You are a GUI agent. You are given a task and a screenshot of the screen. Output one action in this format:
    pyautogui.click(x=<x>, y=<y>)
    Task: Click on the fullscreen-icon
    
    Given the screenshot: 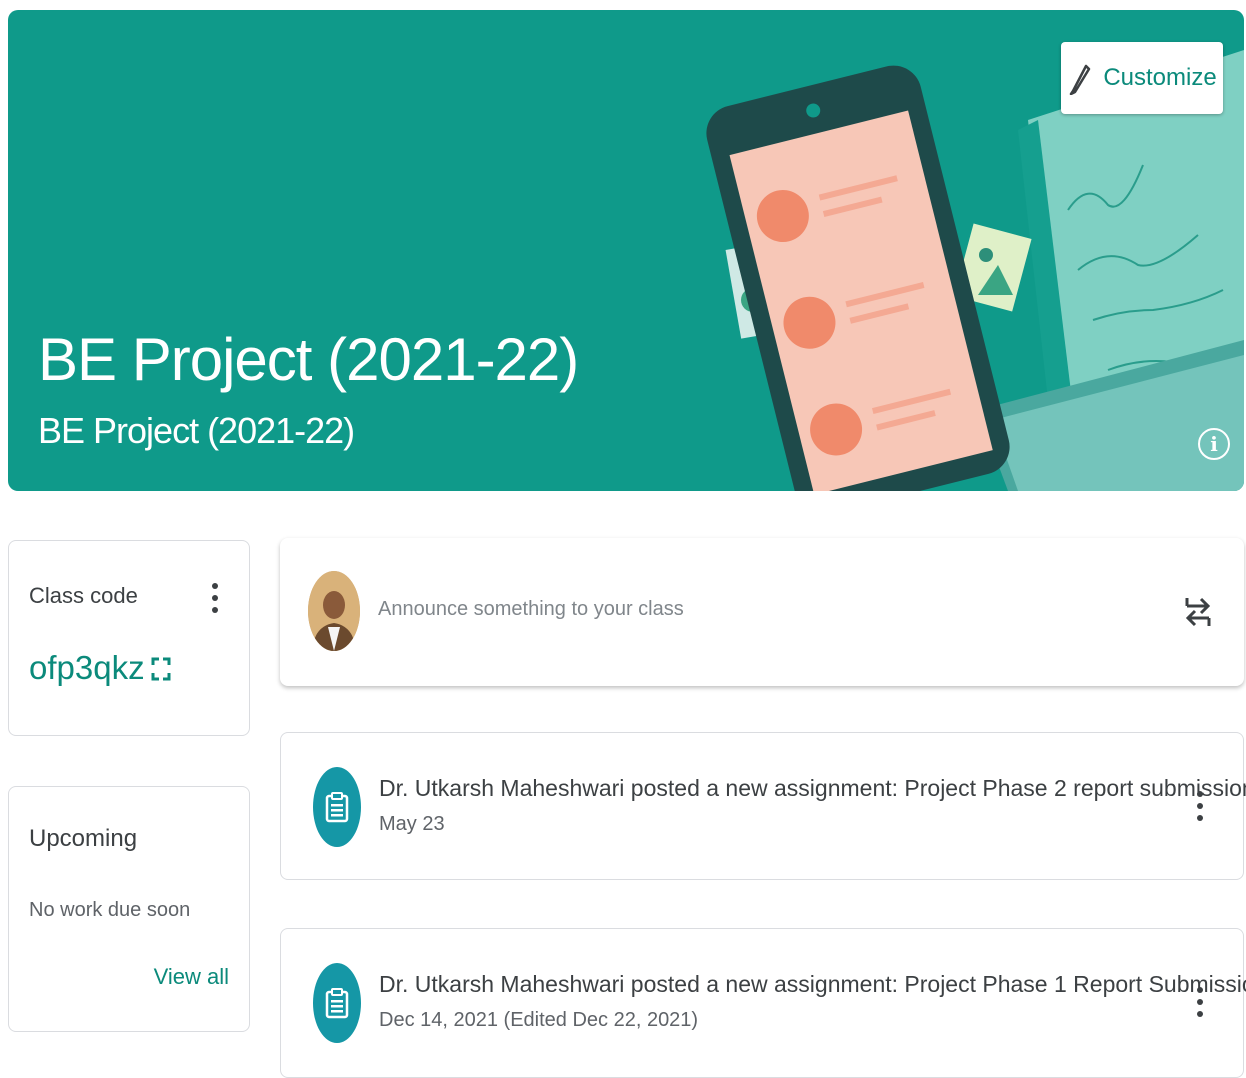 What is the action you would take?
    pyautogui.click(x=161, y=669)
    